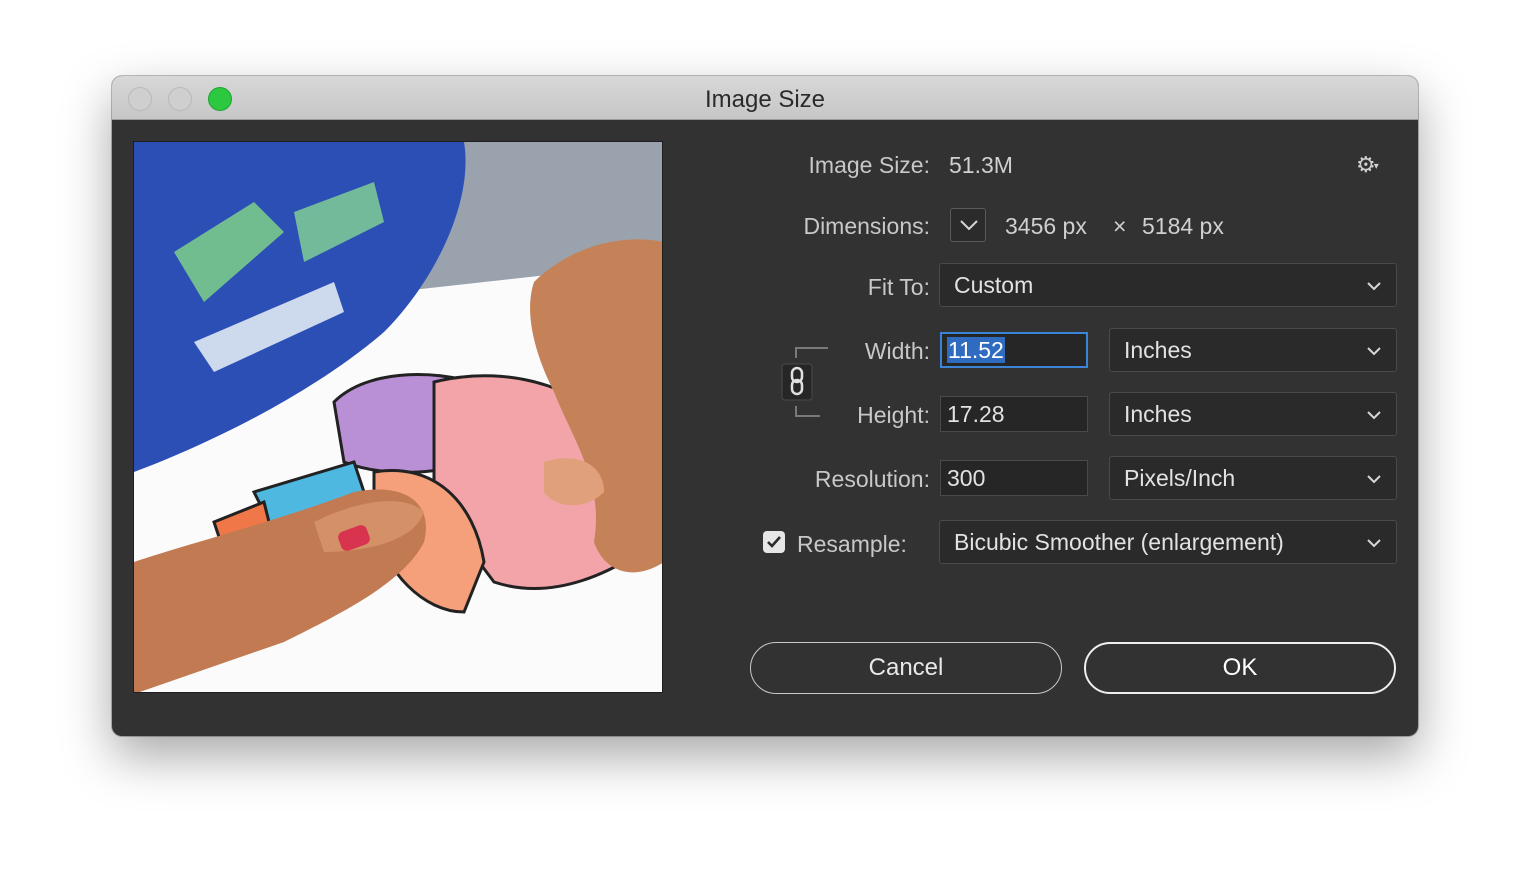  Describe the element at coordinates (906, 668) in the screenshot. I see `cancel-button: Cancel` at that location.